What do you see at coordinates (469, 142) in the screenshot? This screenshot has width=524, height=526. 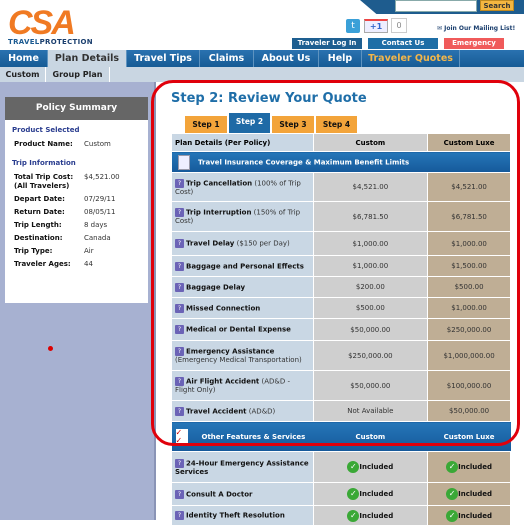 I see `col-custom-luxe: Custom Luxe` at bounding box center [469, 142].